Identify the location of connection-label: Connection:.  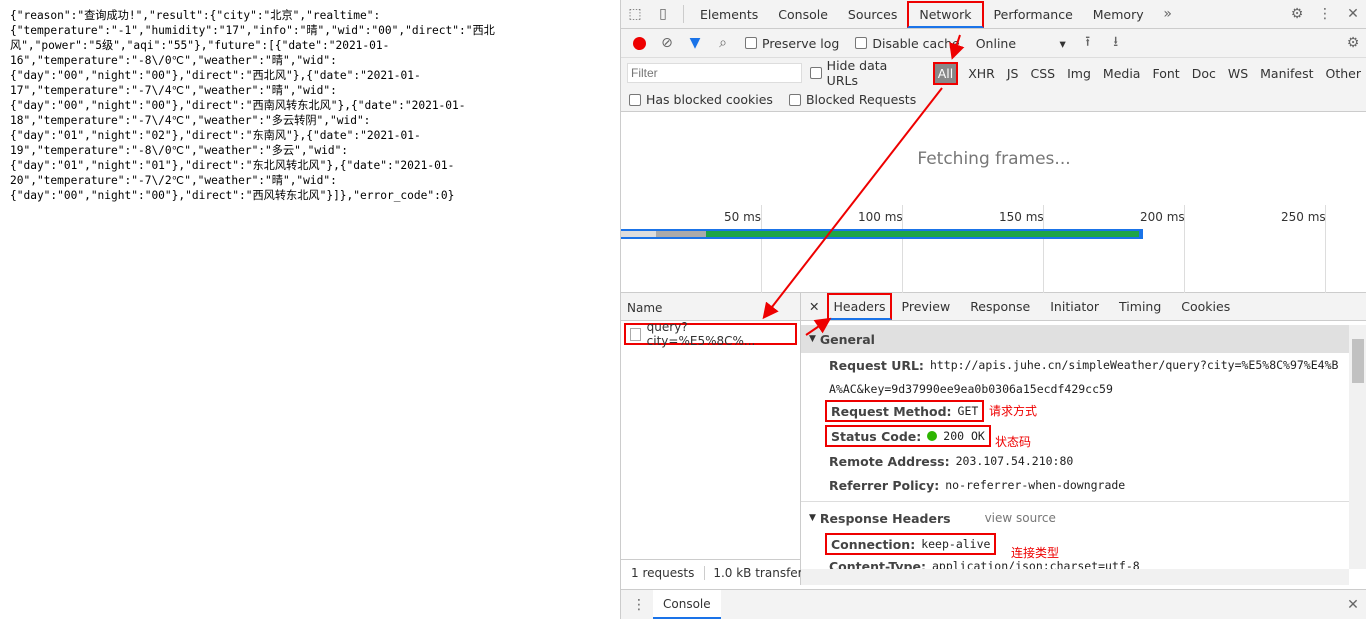
(873, 544).